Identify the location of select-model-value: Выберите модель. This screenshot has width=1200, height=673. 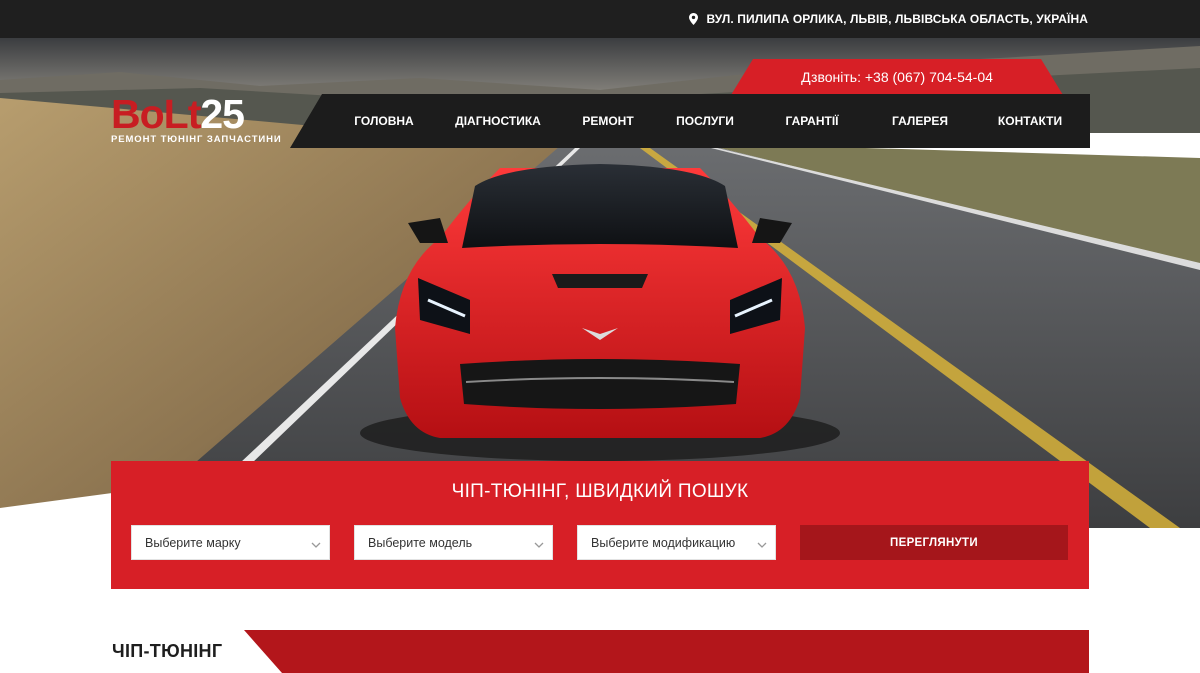
(420, 542).